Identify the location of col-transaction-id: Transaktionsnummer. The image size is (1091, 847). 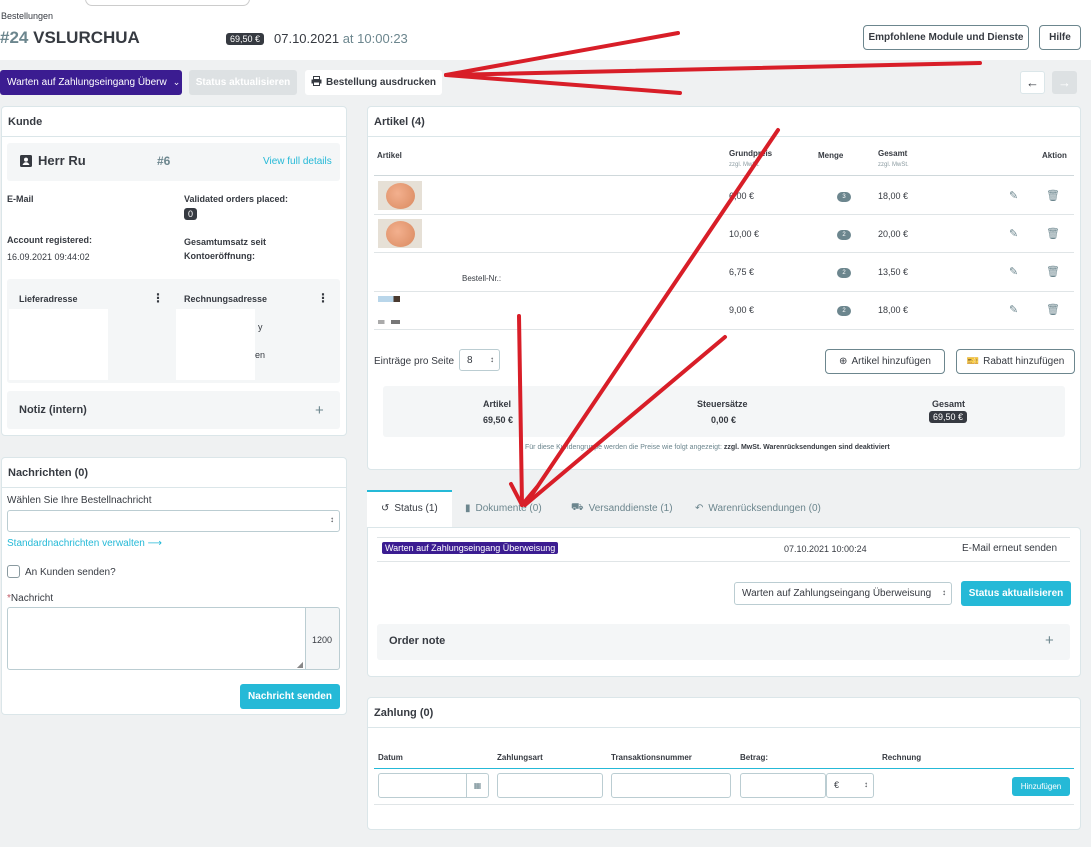
(651, 757).